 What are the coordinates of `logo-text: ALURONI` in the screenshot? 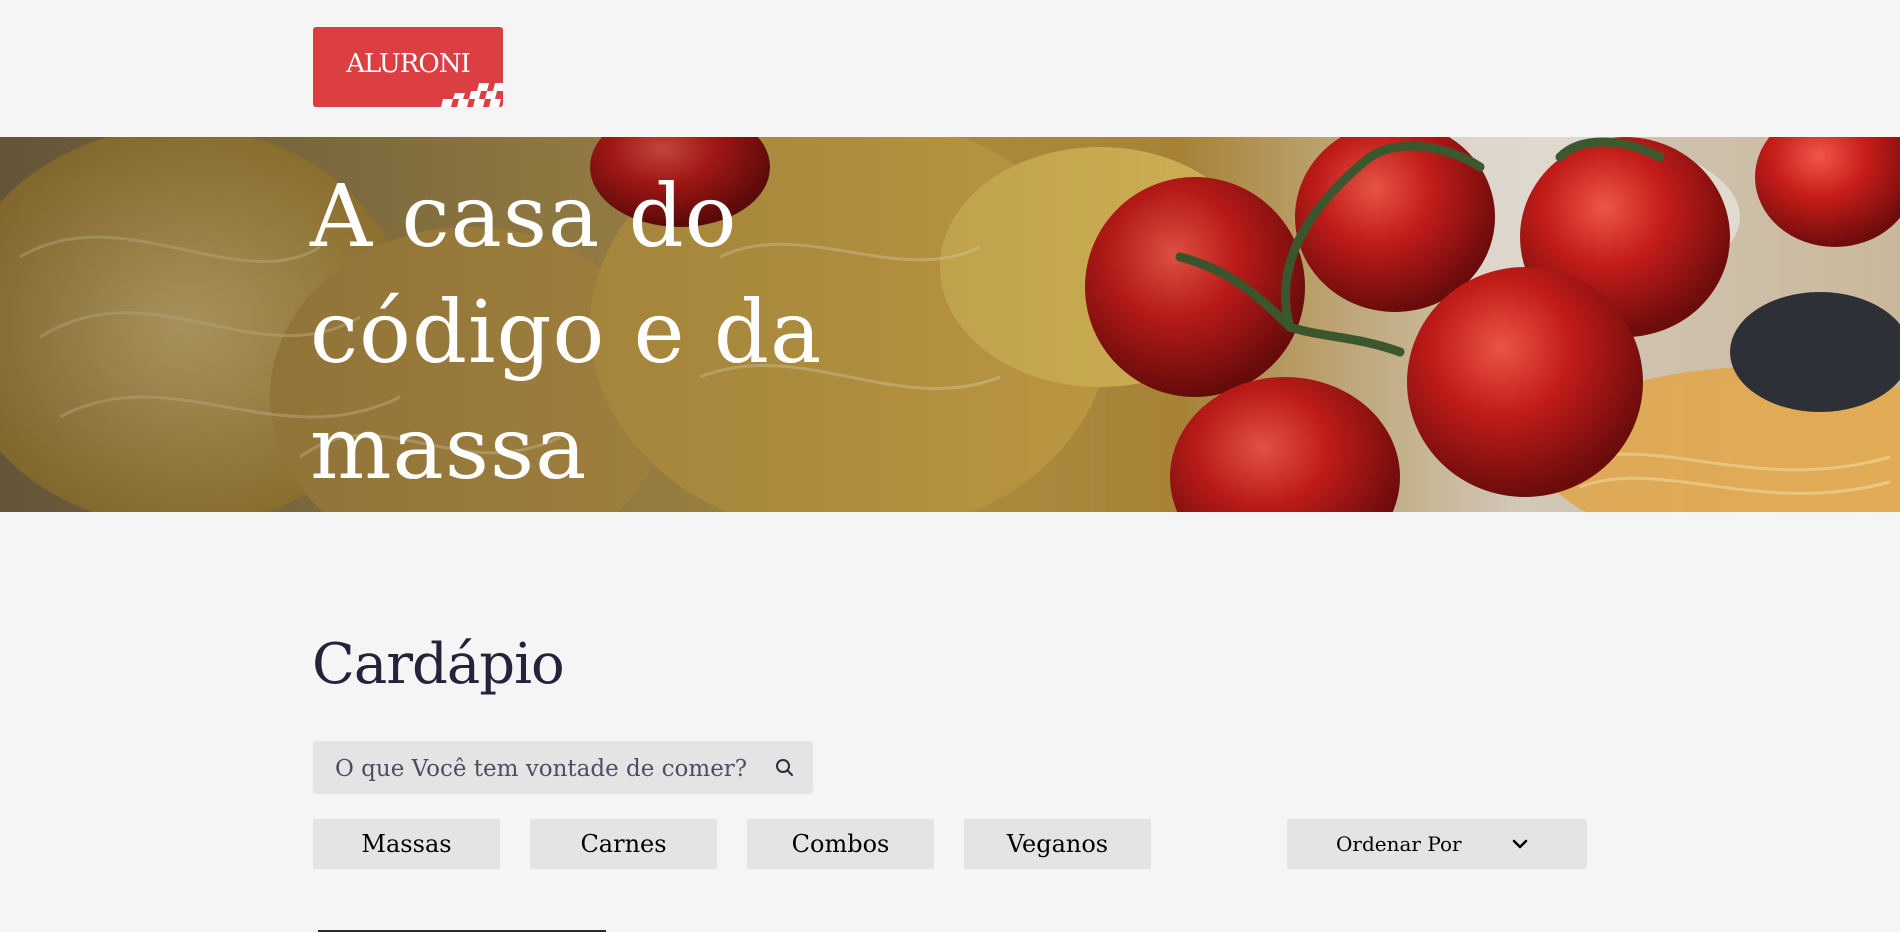 It's located at (408, 64).